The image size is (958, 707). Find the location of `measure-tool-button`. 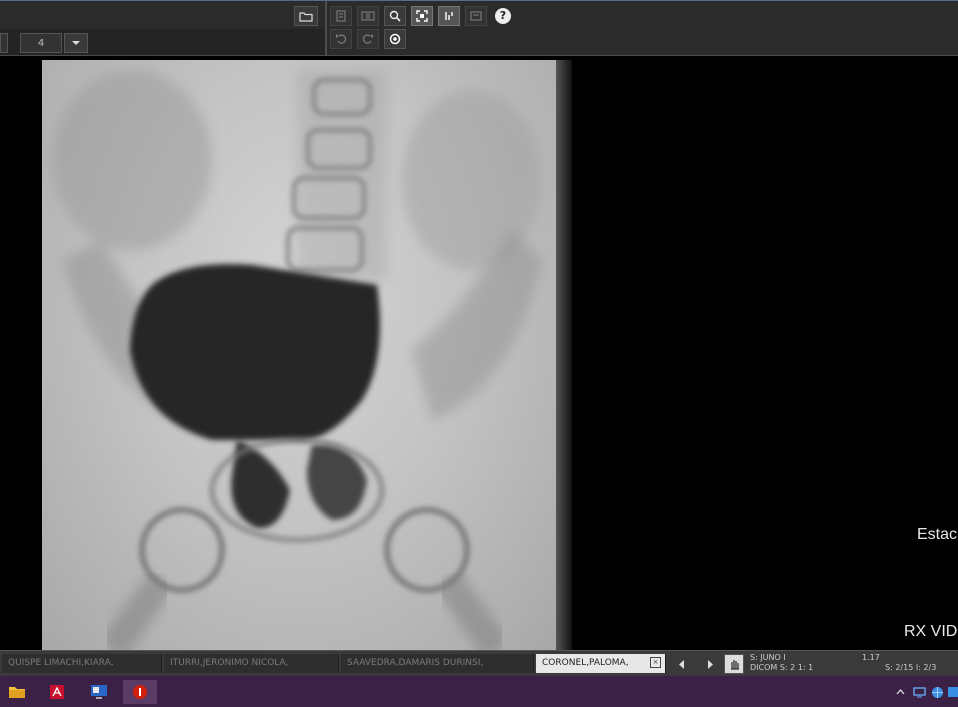

measure-tool-button is located at coordinates (449, 16).